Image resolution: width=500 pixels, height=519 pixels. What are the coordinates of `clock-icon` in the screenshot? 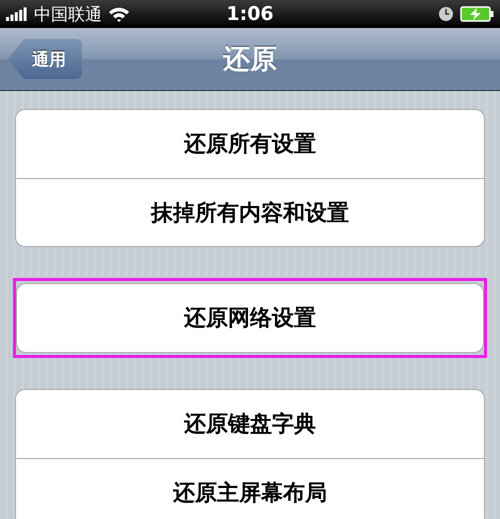 It's located at (446, 14).